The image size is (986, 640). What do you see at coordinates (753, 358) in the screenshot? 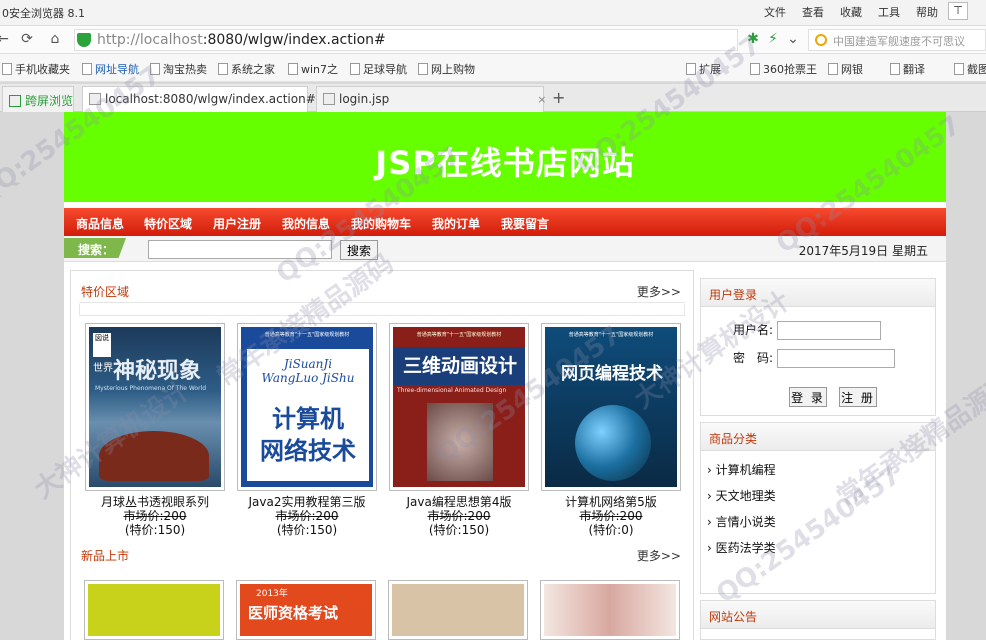
I see `password-label: 密 码:` at bounding box center [753, 358].